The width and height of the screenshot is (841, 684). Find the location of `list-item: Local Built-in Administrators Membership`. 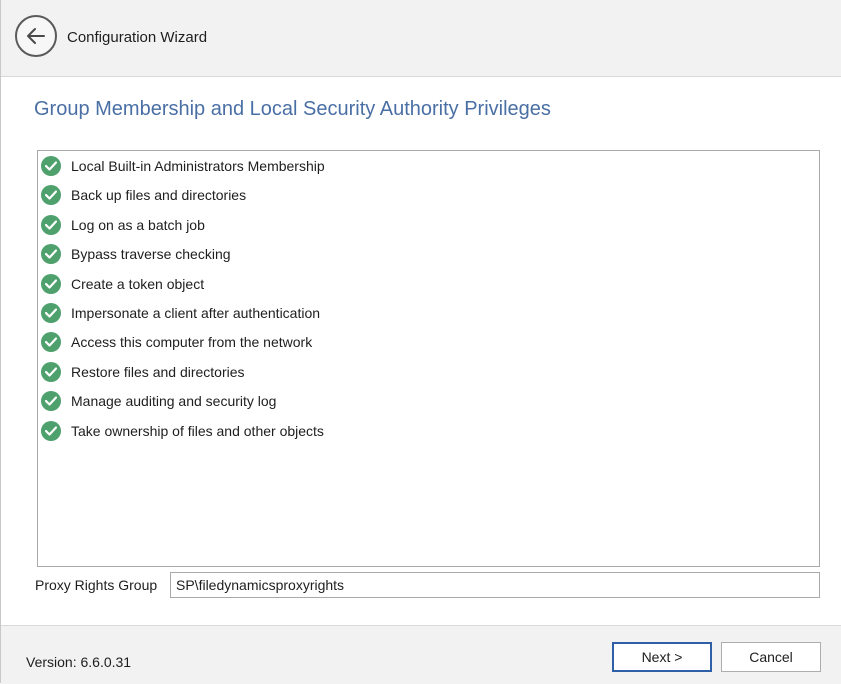

list-item: Local Built-in Administrators Membership is located at coordinates (183, 166).